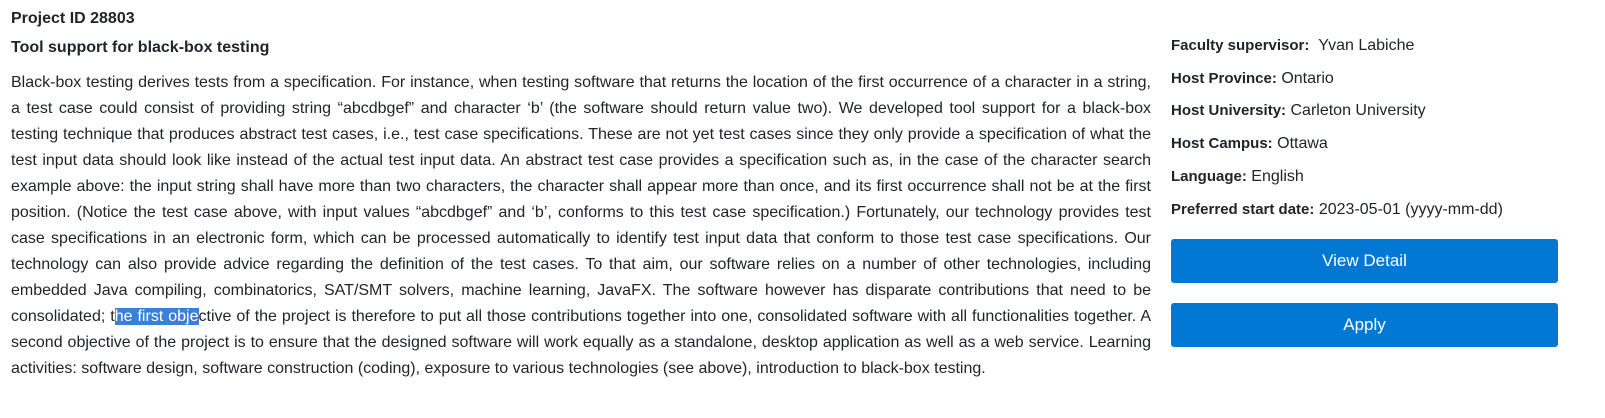  What do you see at coordinates (1243, 209) in the screenshot?
I see `preferred-start-date-label: Preferred start date:` at bounding box center [1243, 209].